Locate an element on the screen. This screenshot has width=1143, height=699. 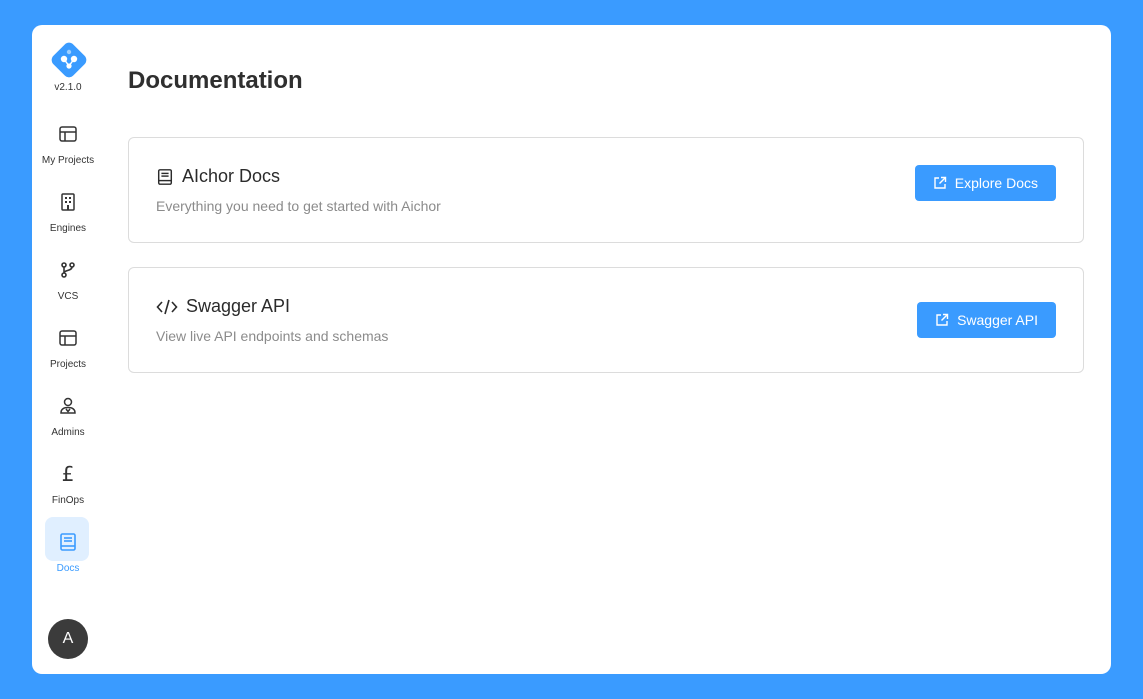
app-logo-icon is located at coordinates (69, 60).